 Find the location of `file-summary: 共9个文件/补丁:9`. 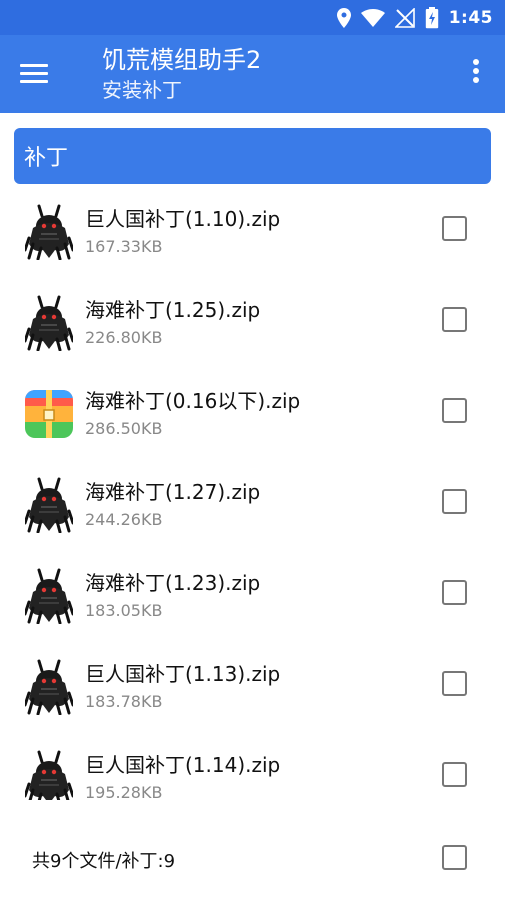

file-summary: 共9个文件/补丁:9 is located at coordinates (104, 861).